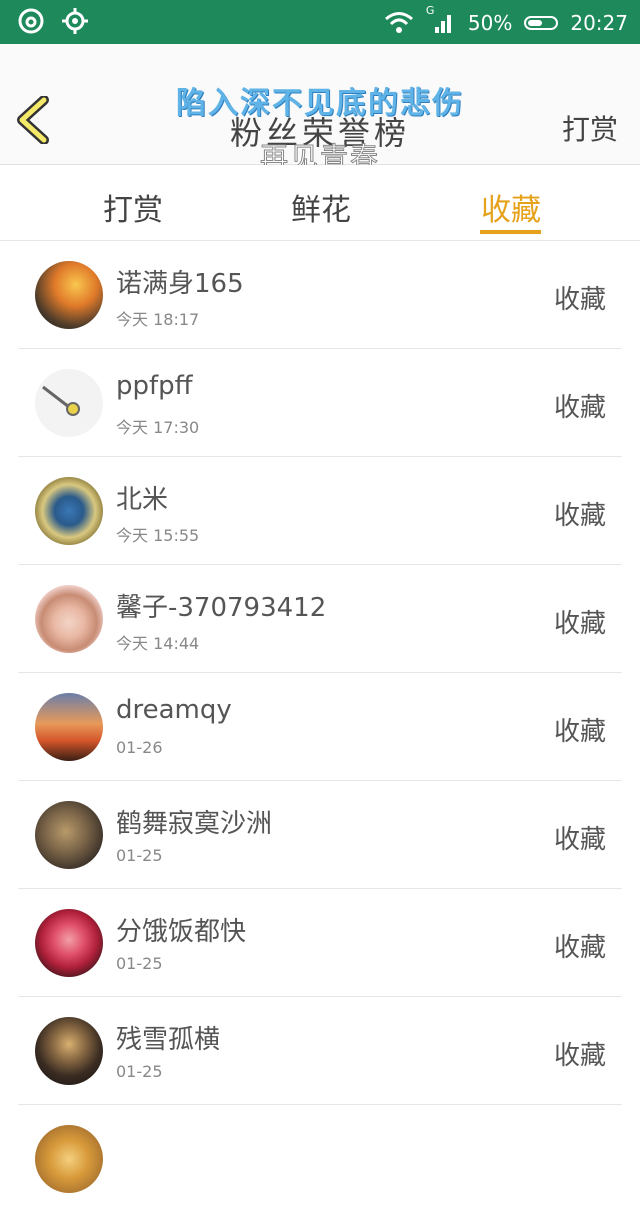 Image resolution: width=640 pixels, height=1212 pixels. Describe the element at coordinates (174, 710) in the screenshot. I see `user-name: dreamqy` at that location.